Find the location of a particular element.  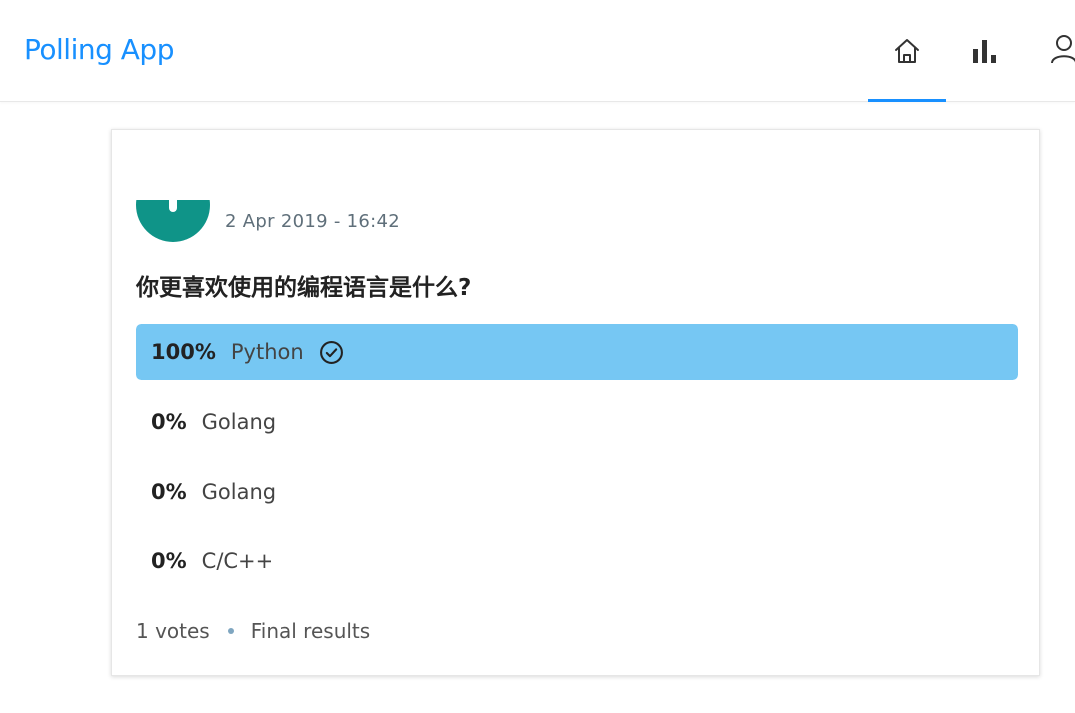

poll-question: 你更喜欢使用的编程语言是什么? is located at coordinates (304, 288).